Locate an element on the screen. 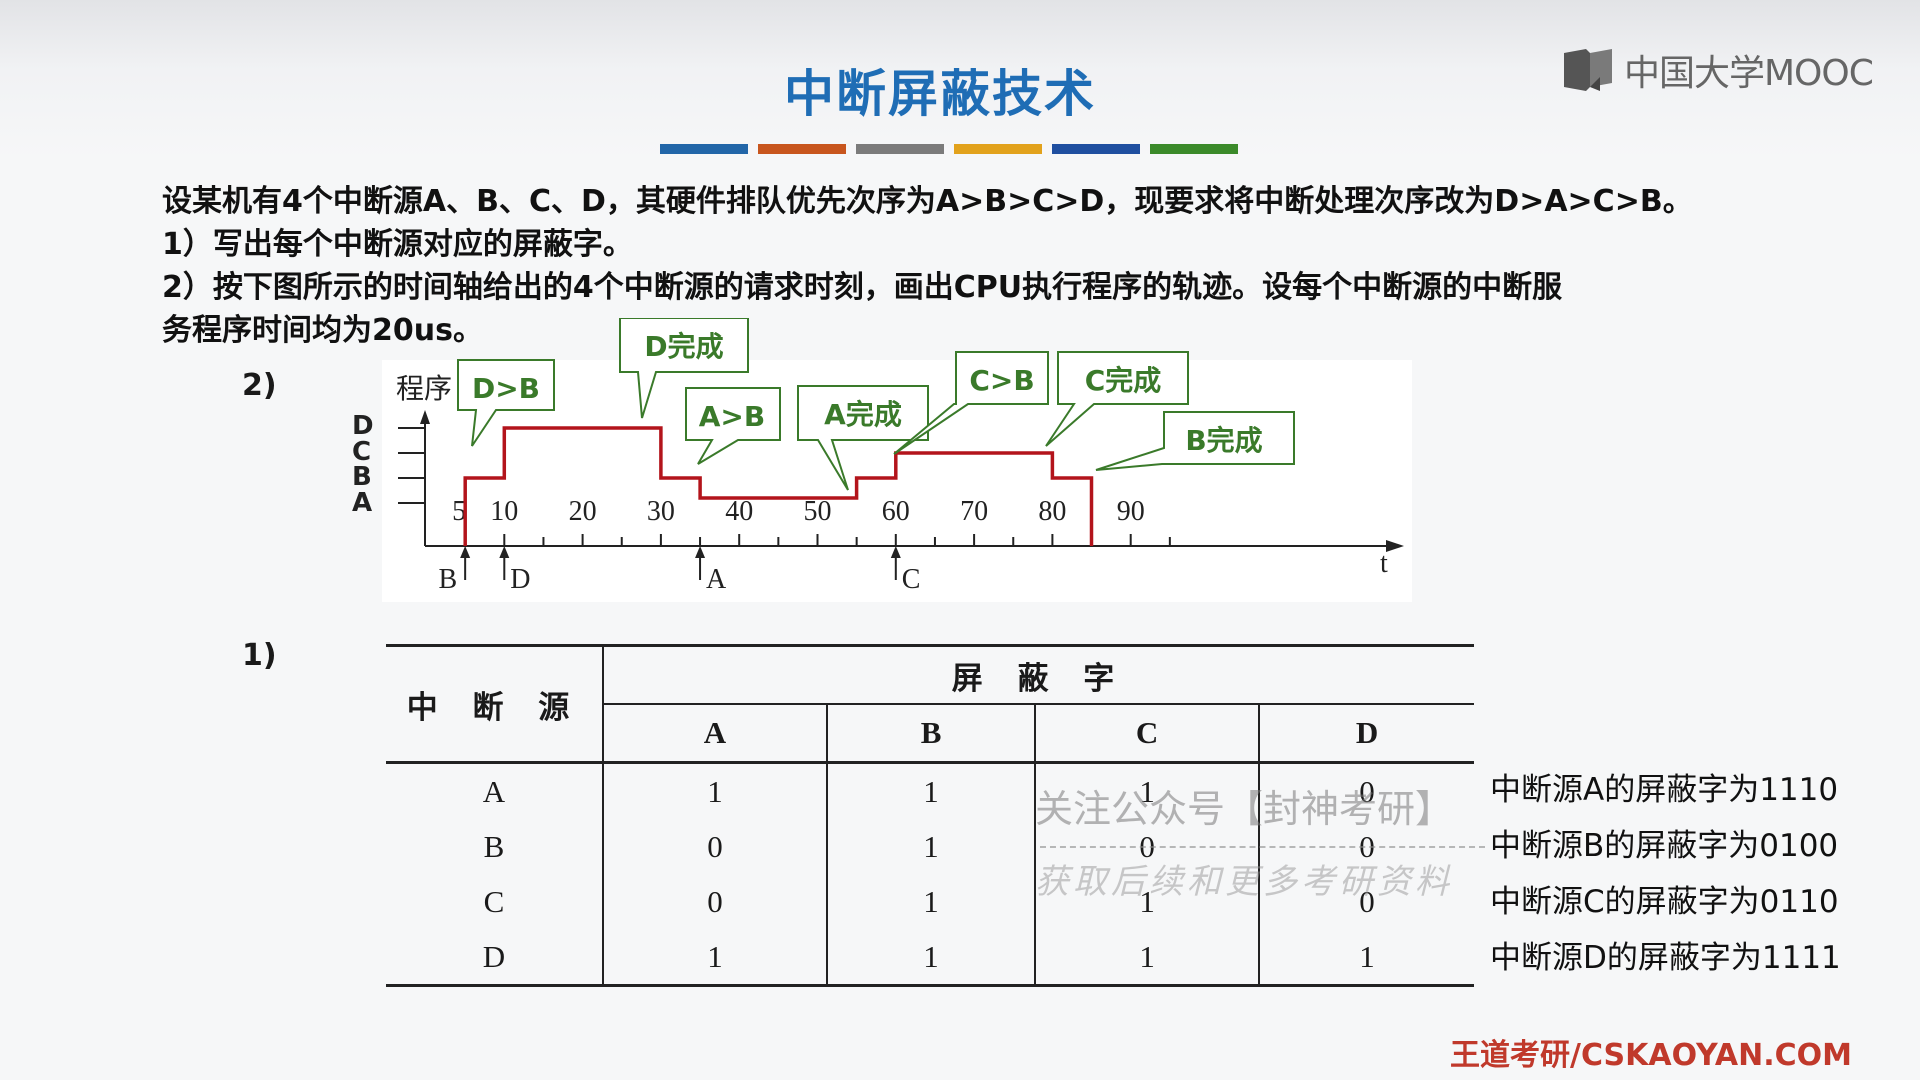  section-label-part1: 1) is located at coordinates (259, 655).